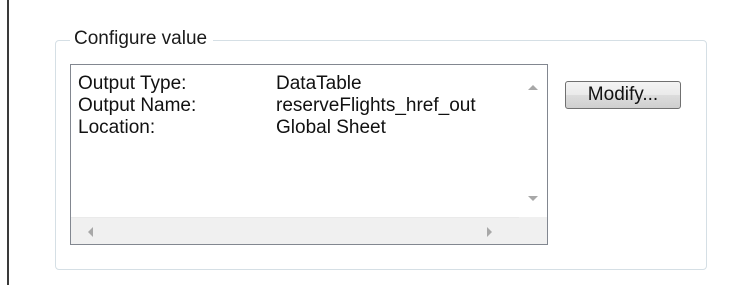 This screenshot has width=754, height=285. Describe the element at coordinates (331, 127) in the screenshot. I see `property-value: Global Sheet` at that location.